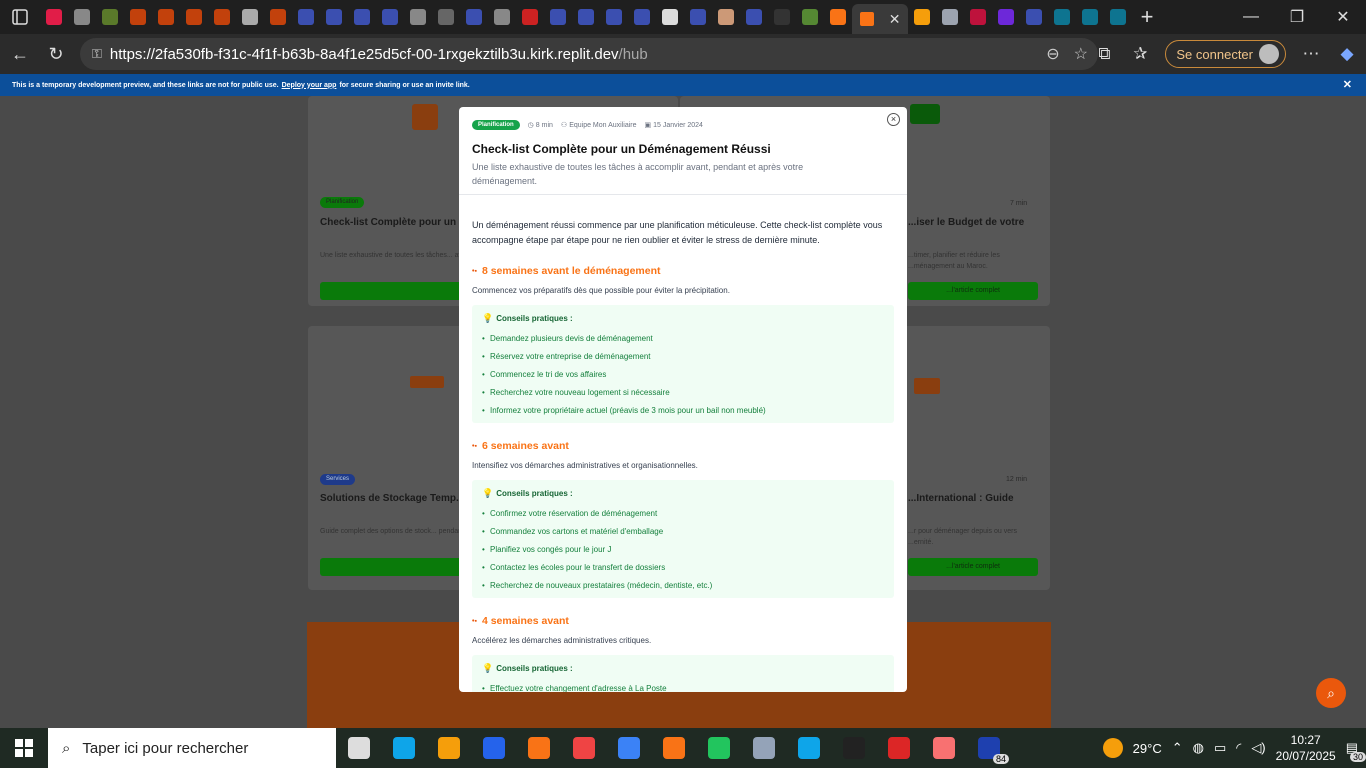 The width and height of the screenshot is (1366, 768). What do you see at coordinates (1198, 748) in the screenshot?
I see `network-icon: ◍` at bounding box center [1198, 748].